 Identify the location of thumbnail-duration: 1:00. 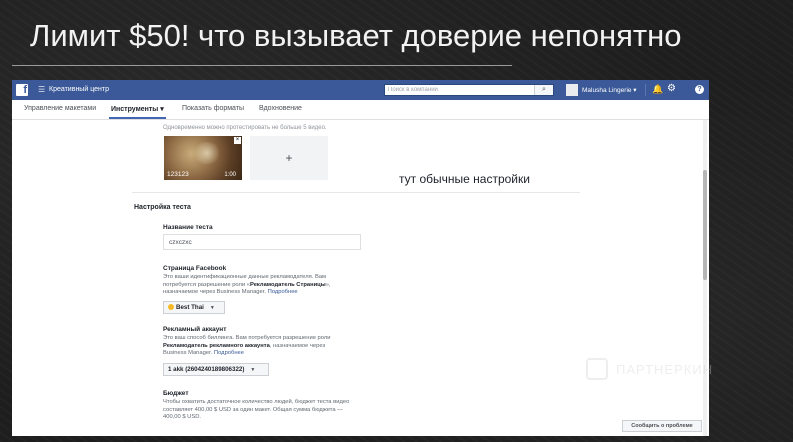
(230, 175).